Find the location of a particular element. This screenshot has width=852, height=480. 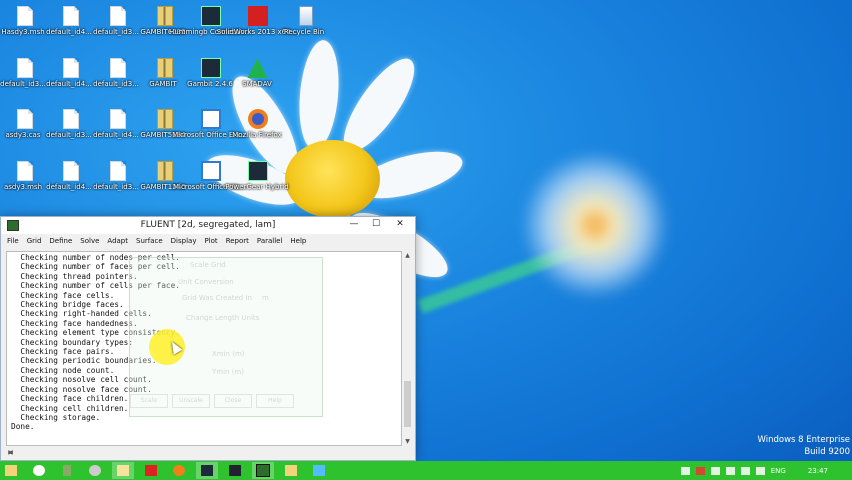

menu-help: Help is located at coordinates (298, 241).